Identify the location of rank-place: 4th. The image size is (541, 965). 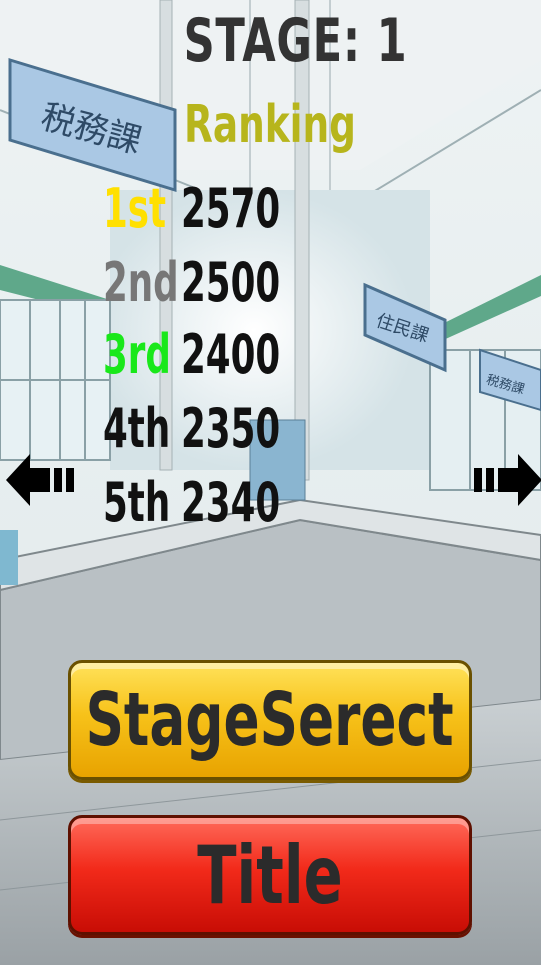
(137, 428).